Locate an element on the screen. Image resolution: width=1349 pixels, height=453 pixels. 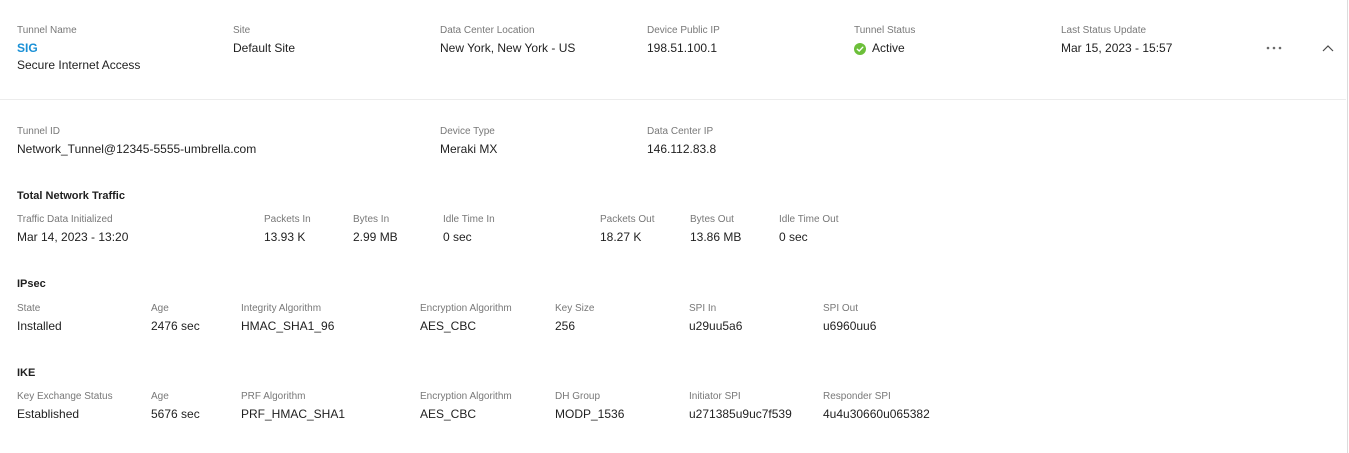
ipsec-state-value: Installed is located at coordinates (39, 326).